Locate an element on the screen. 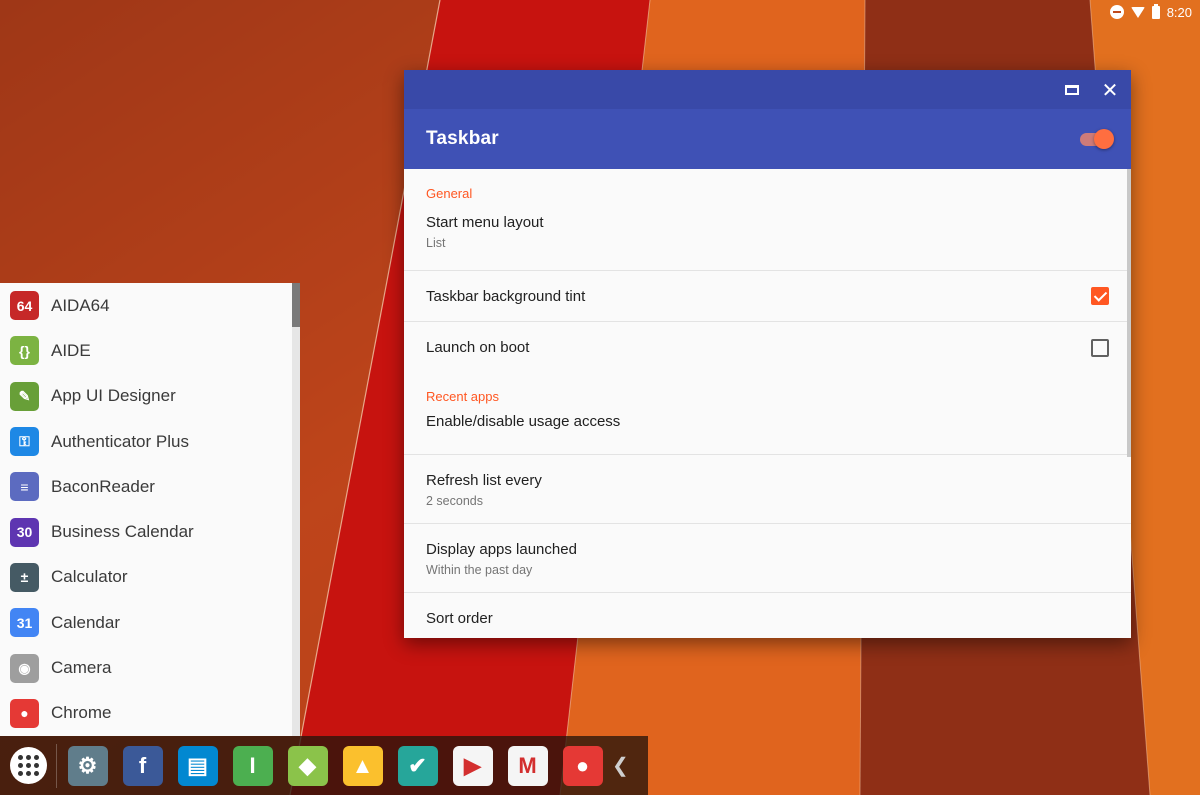 This screenshot has width=1200, height=795. app-item: 31 Calendar is located at coordinates (150, 622).